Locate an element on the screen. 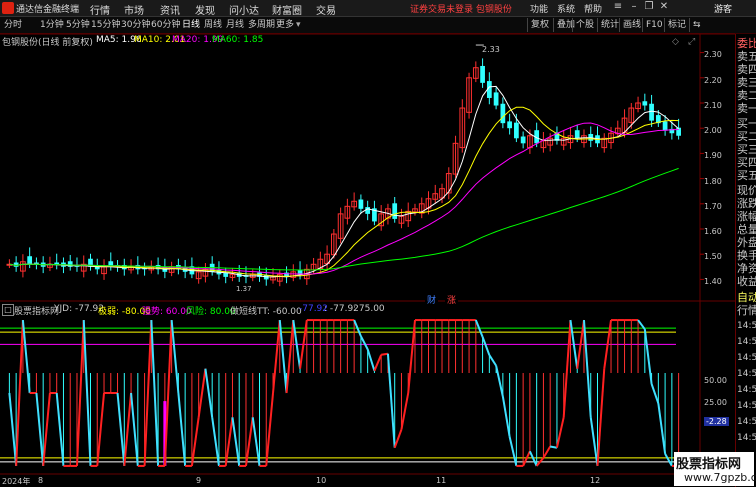 This screenshot has width=756, height=487. quote-row: 总量 is located at coordinates (746, 229).